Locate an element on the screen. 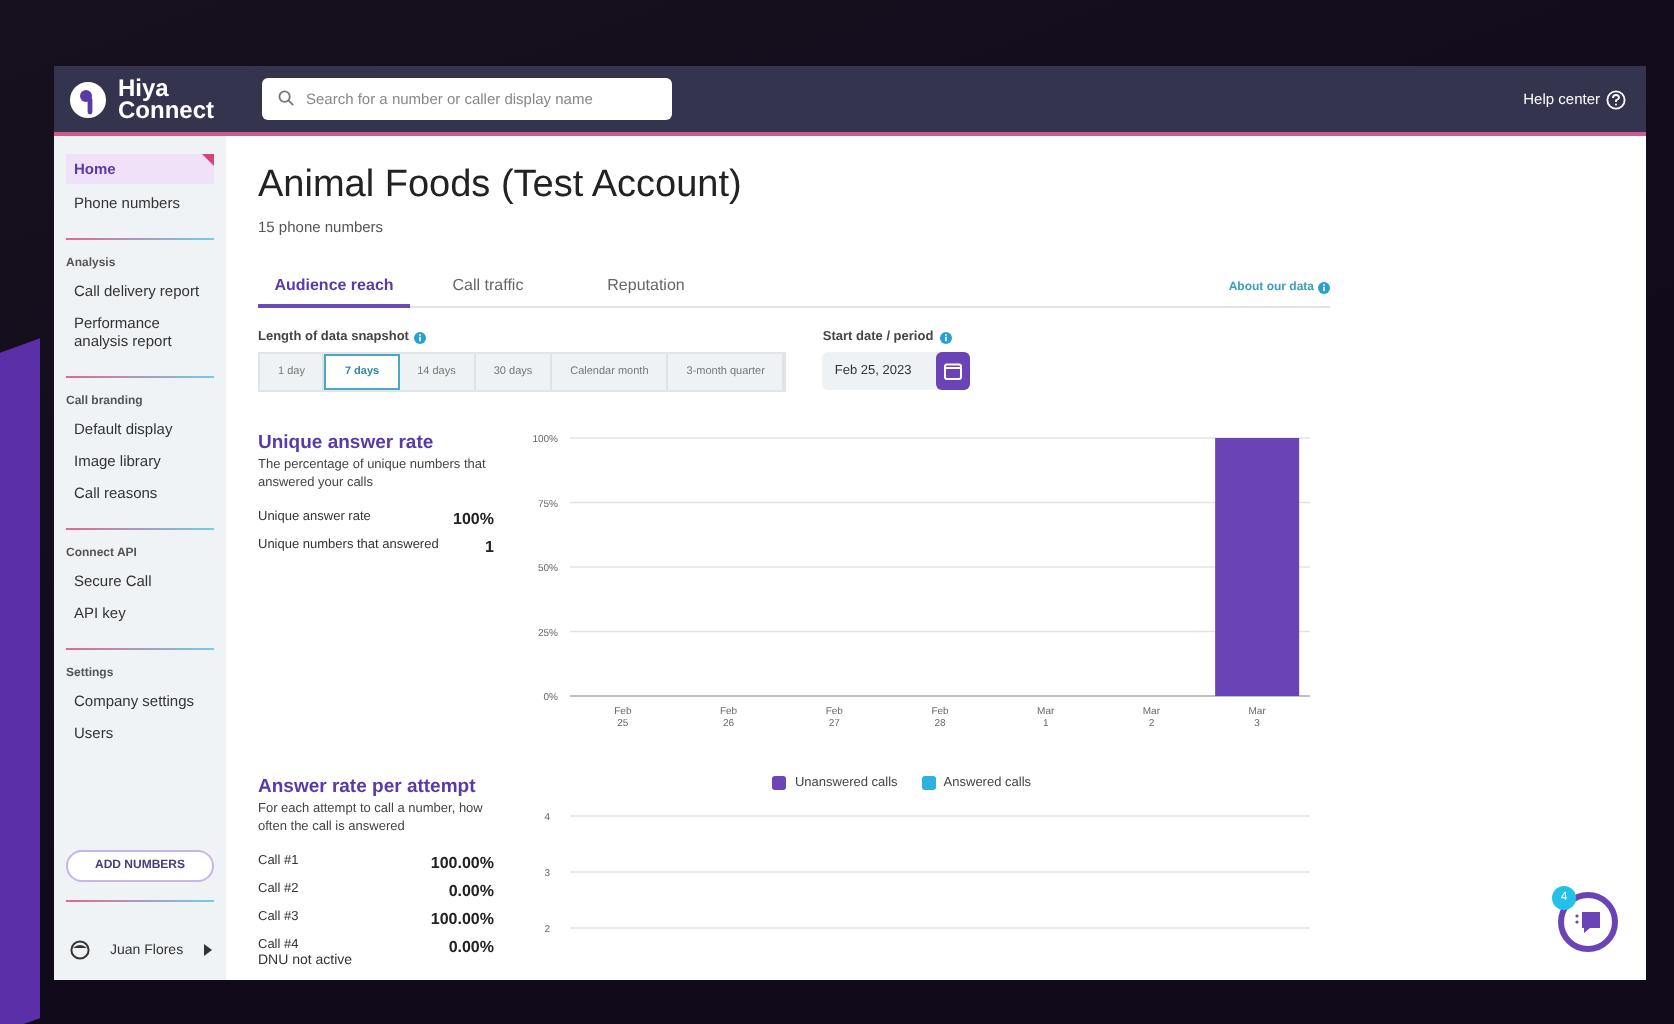  logo-text: Hiya Connect is located at coordinates (166, 99).